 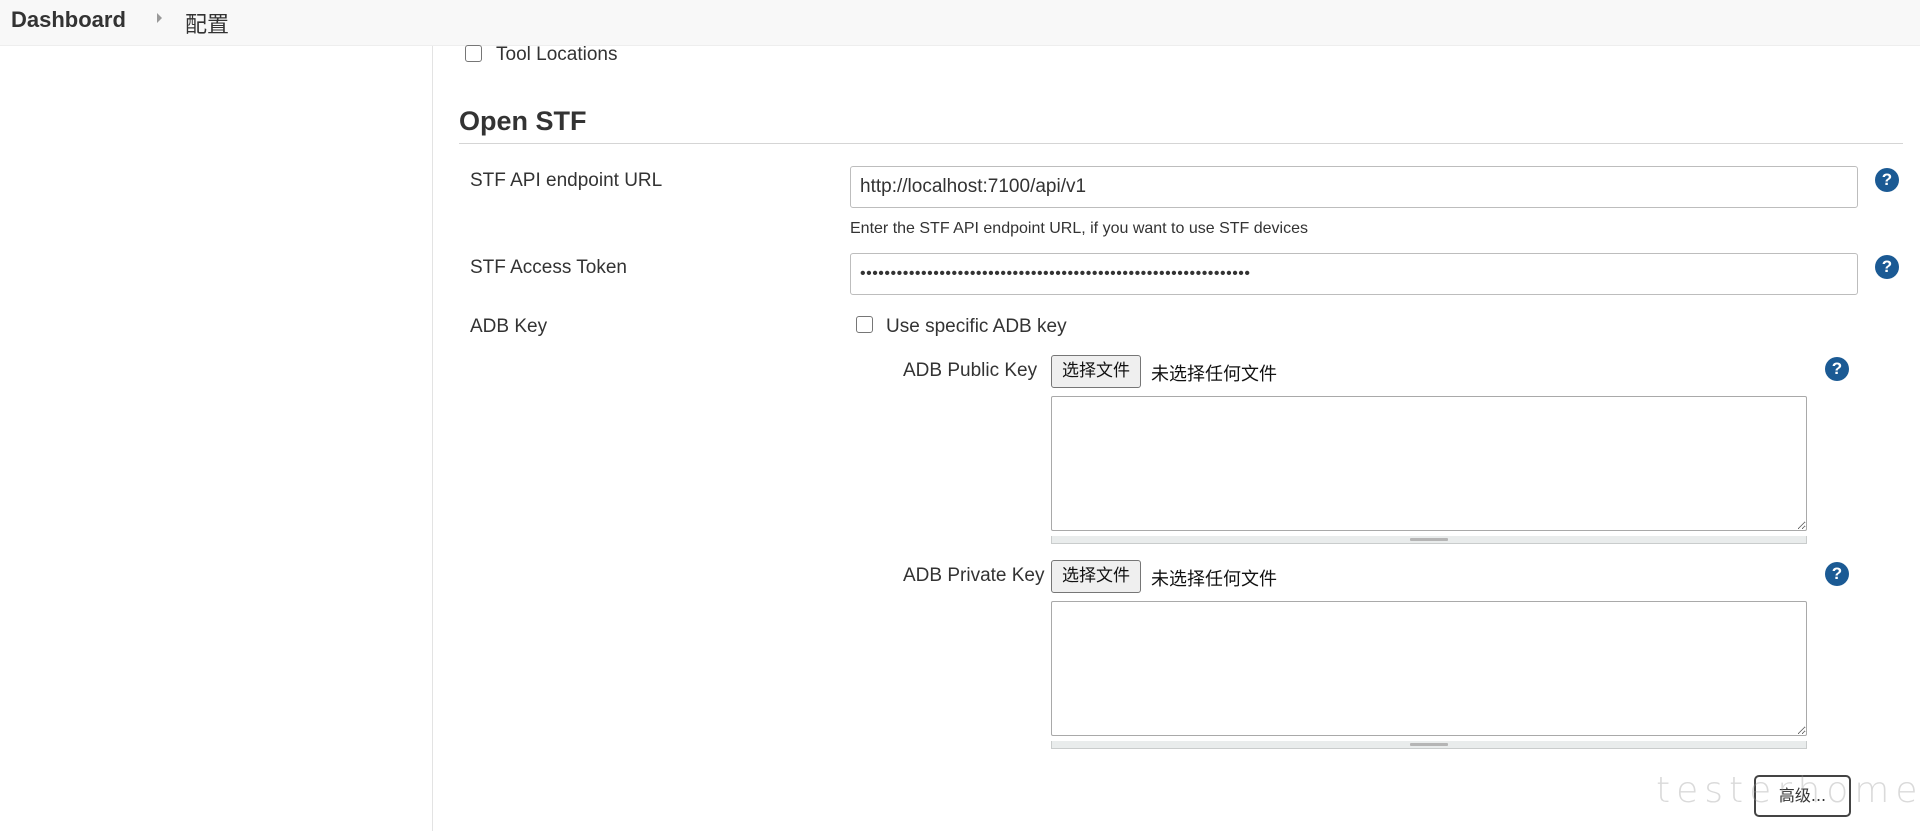 What do you see at coordinates (473, 53) in the screenshot?
I see `tool-locations-checkbox` at bounding box center [473, 53].